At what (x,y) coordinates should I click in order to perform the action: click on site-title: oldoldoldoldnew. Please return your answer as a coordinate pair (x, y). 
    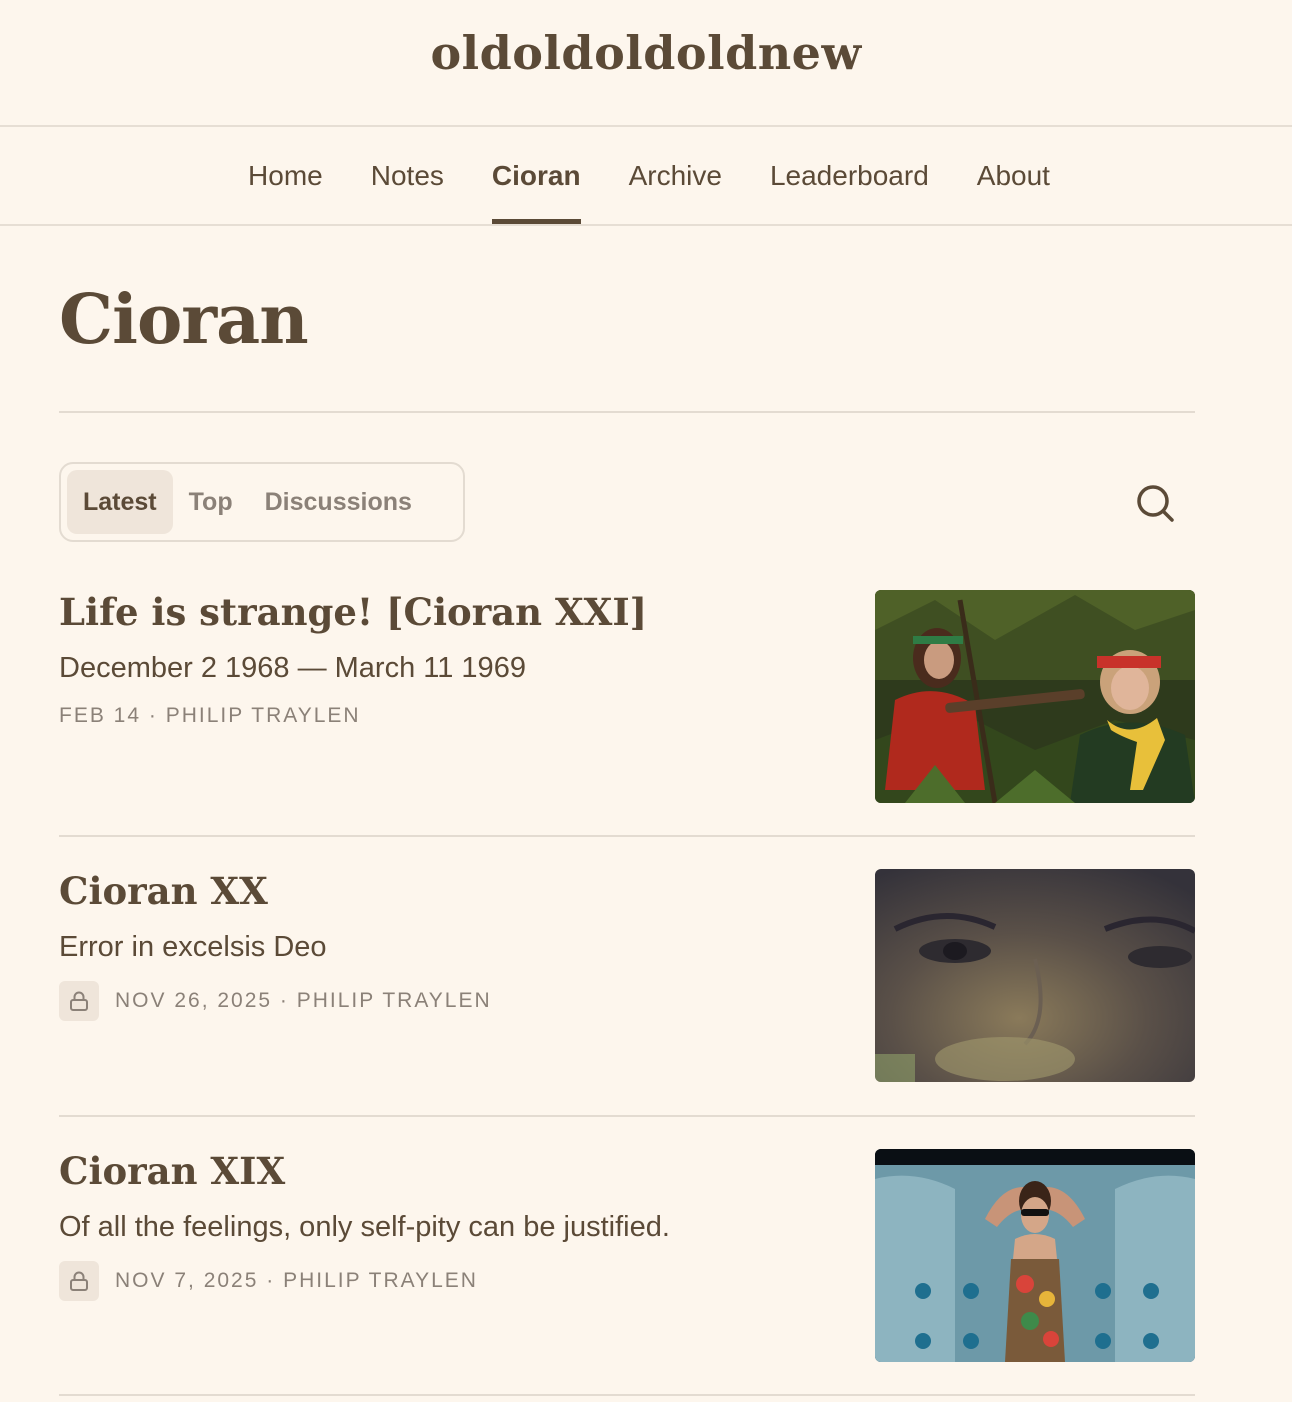
    Looking at the image, I should click on (645, 53).